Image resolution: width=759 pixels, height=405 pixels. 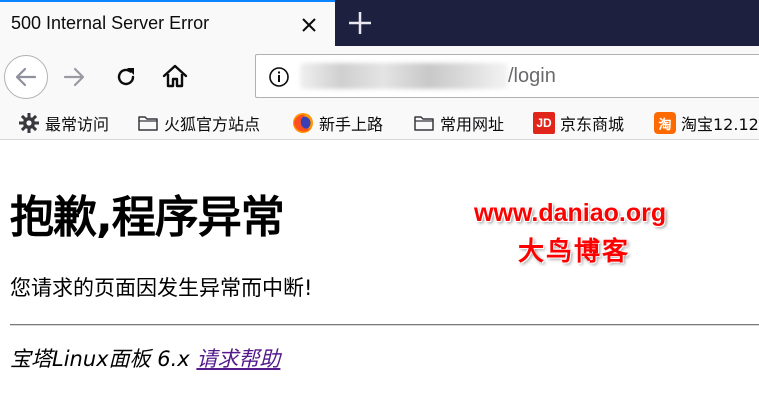 I want to click on bookmark-jd: JD 京东商城, so click(x=578, y=123).